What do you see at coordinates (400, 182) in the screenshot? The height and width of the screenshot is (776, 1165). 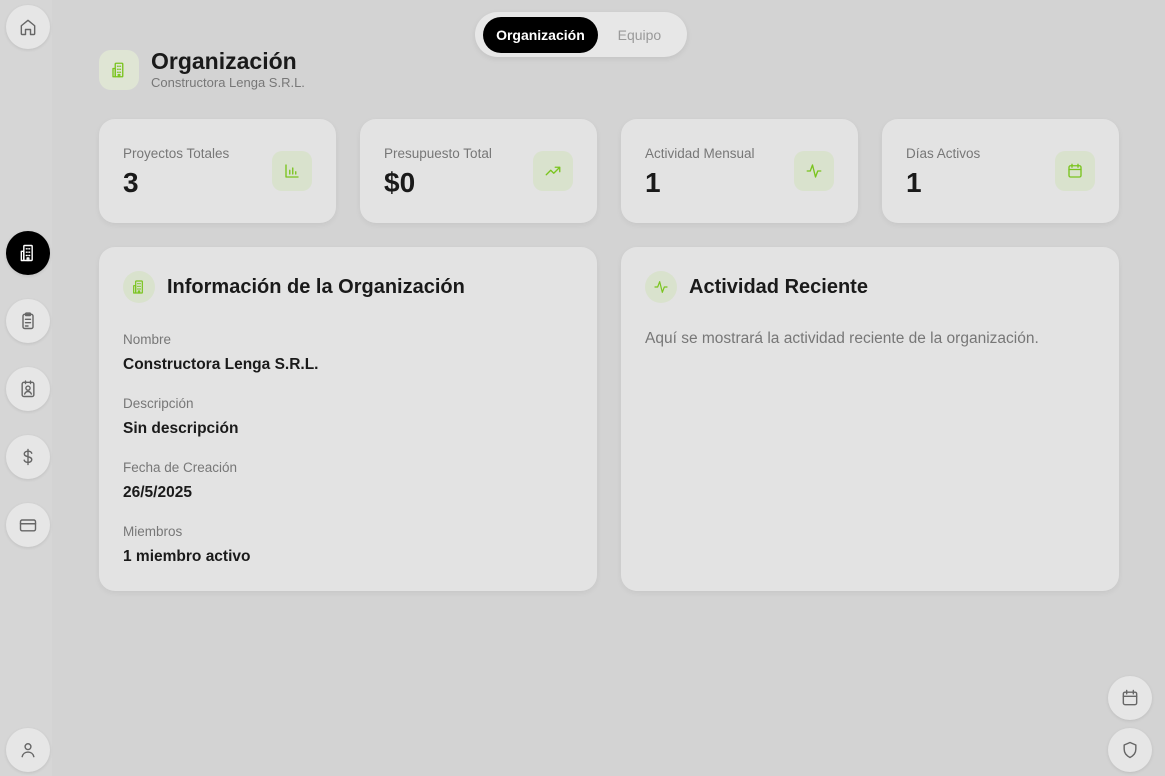 I see `stat-value: $0` at bounding box center [400, 182].